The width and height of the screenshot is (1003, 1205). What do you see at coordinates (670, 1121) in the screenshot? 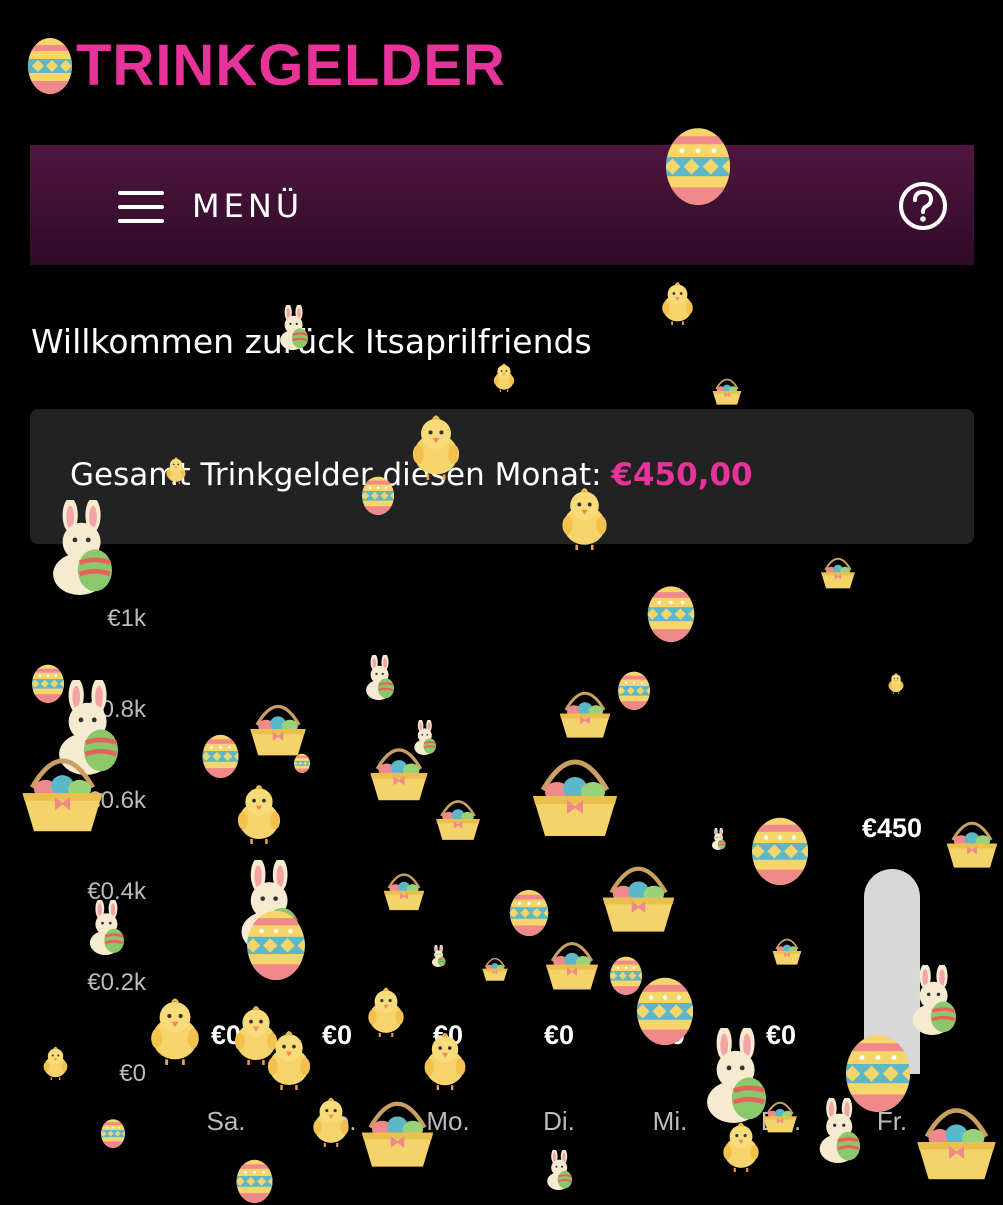
I see `x-tick-label: Mi.` at bounding box center [670, 1121].